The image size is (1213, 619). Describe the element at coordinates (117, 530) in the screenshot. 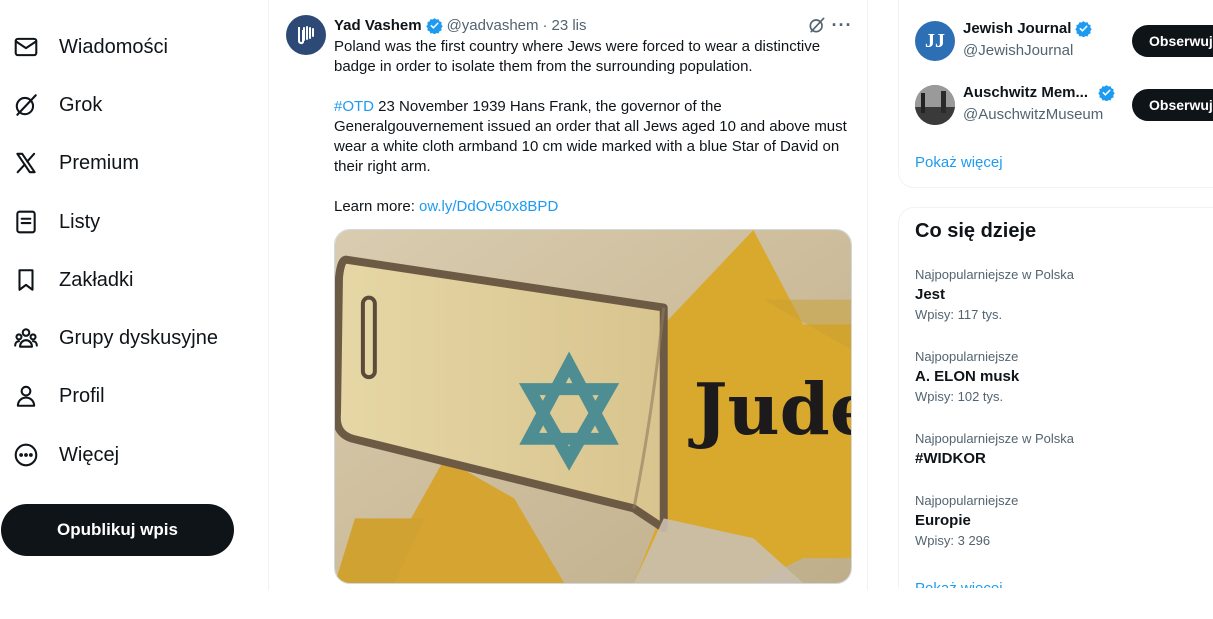

I see `post-button: Opublikuj wpis` at that location.